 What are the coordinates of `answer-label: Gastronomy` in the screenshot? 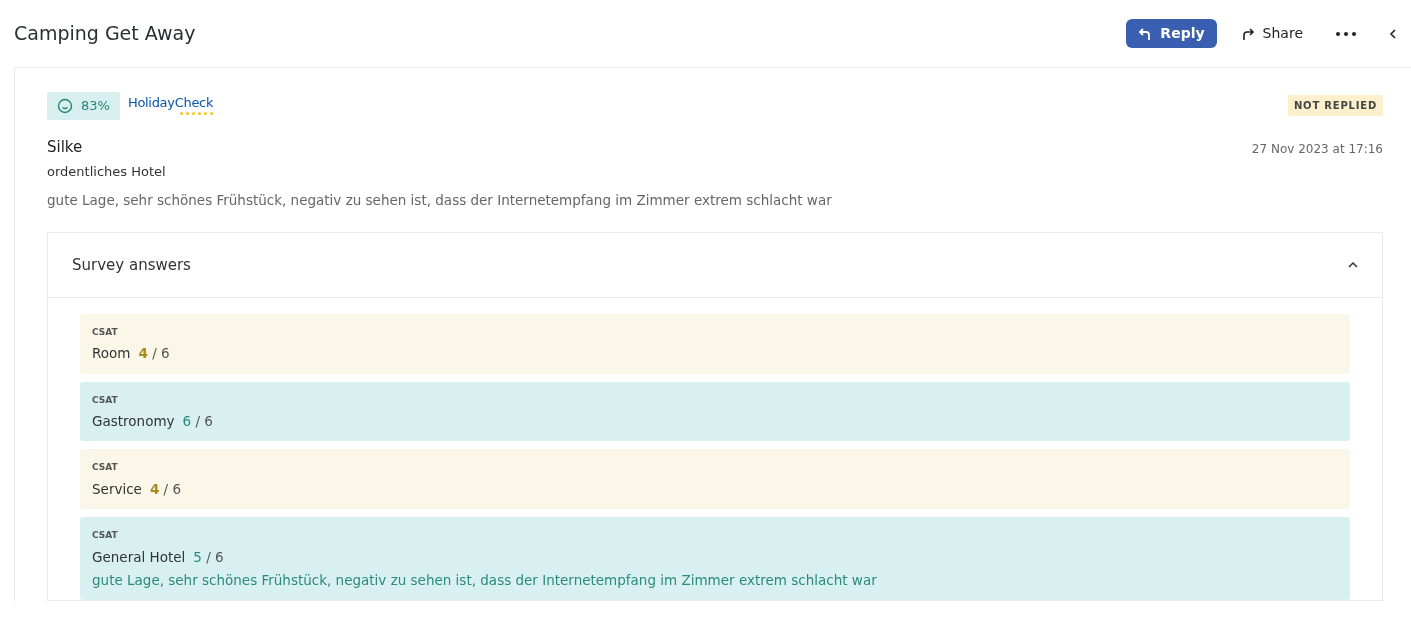 It's located at (133, 421).